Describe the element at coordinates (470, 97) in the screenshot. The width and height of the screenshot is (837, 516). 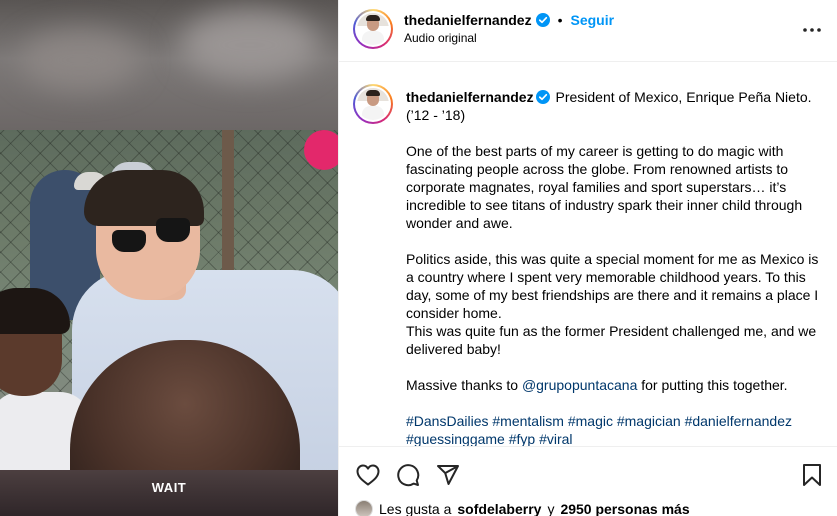
I see `caption-username: thedanielfernandez` at that location.